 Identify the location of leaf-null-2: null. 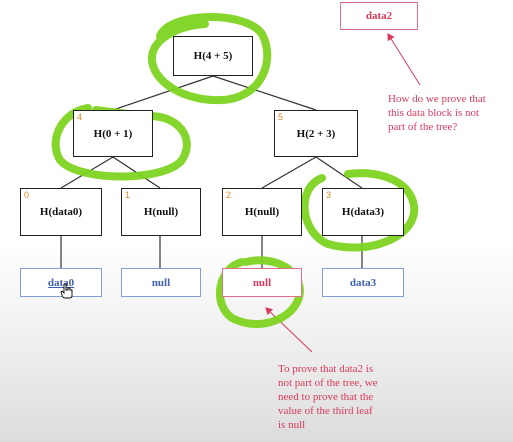
(262, 282).